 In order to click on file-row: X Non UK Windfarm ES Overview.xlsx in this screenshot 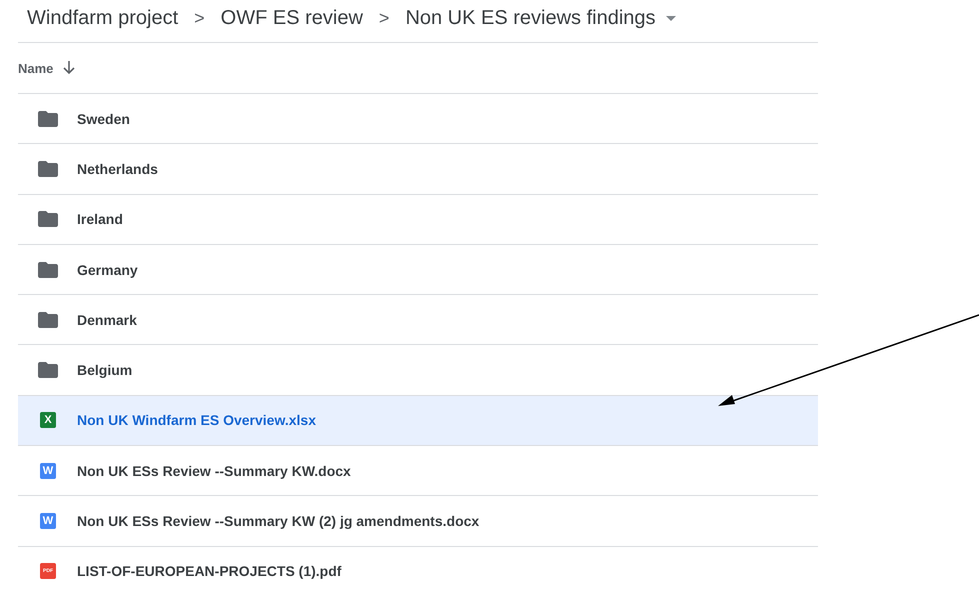, I will do `click(418, 421)`.